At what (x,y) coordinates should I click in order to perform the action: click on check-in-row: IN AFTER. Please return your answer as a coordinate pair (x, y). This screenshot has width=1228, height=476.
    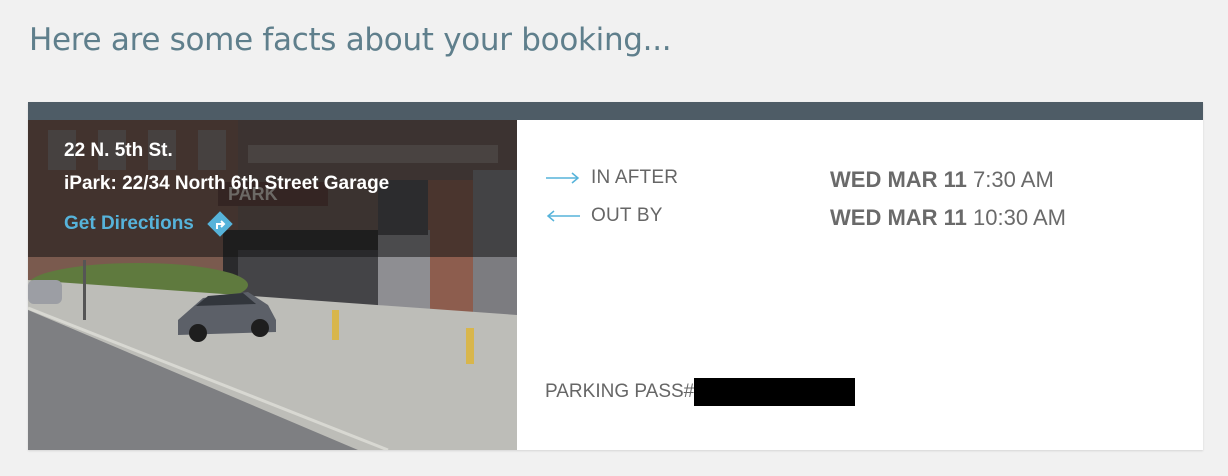
    Looking at the image, I should click on (611, 178).